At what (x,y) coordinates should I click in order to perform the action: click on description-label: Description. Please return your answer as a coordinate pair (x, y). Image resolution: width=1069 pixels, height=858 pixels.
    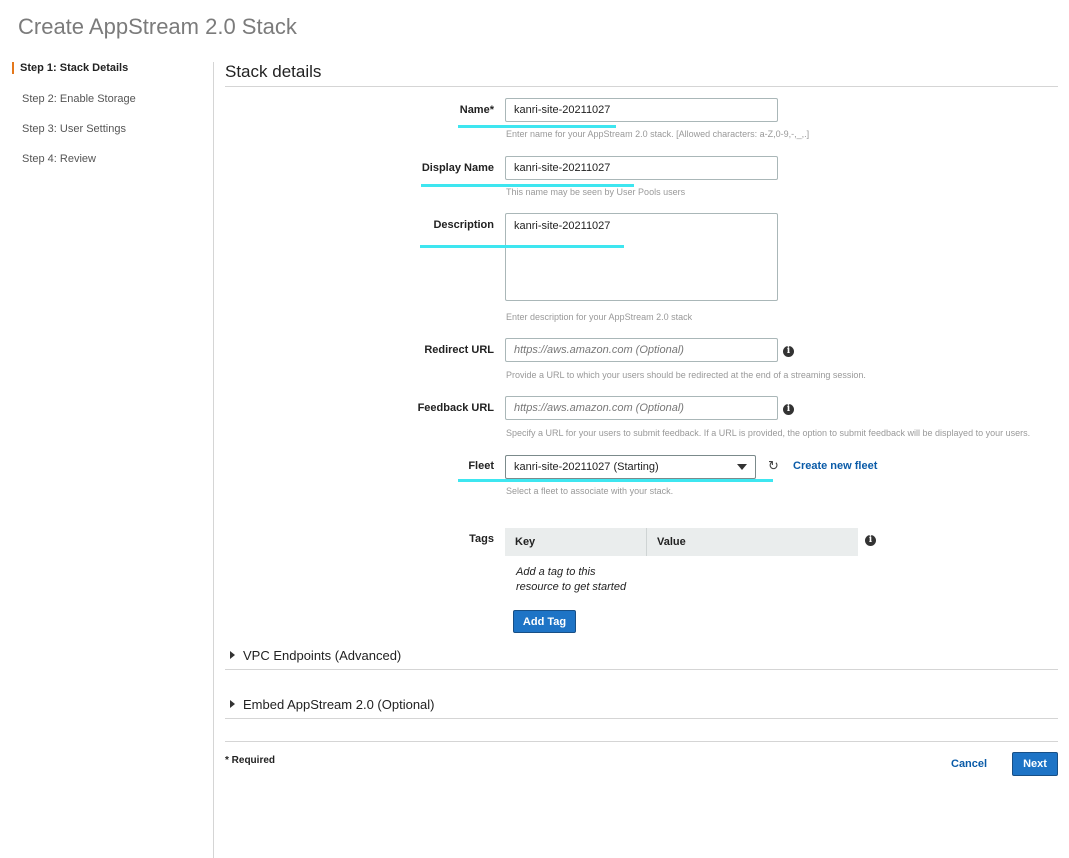
    Looking at the image, I should click on (463, 225).